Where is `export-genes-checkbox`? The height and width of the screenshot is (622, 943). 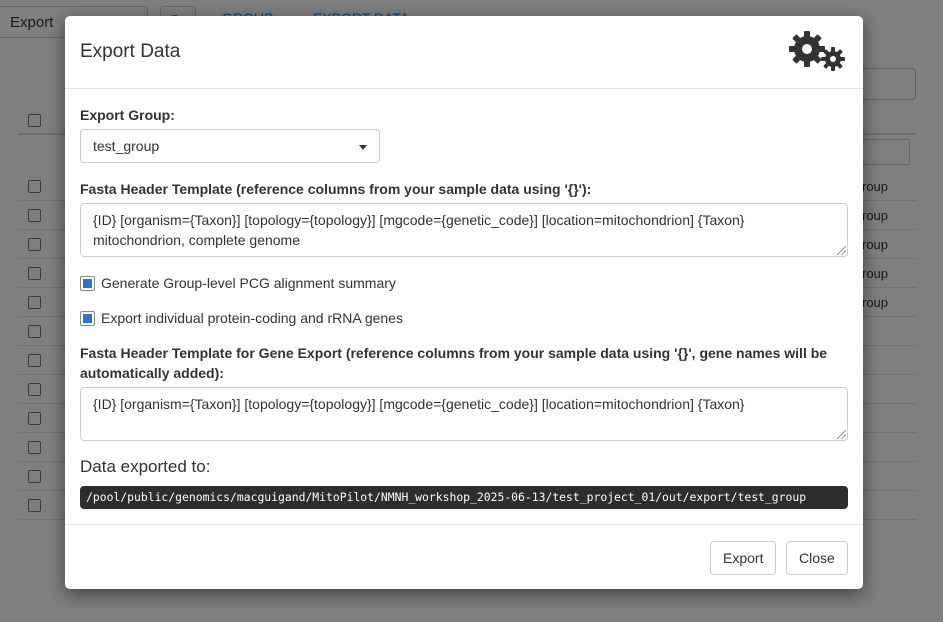
export-genes-checkbox is located at coordinates (87, 318).